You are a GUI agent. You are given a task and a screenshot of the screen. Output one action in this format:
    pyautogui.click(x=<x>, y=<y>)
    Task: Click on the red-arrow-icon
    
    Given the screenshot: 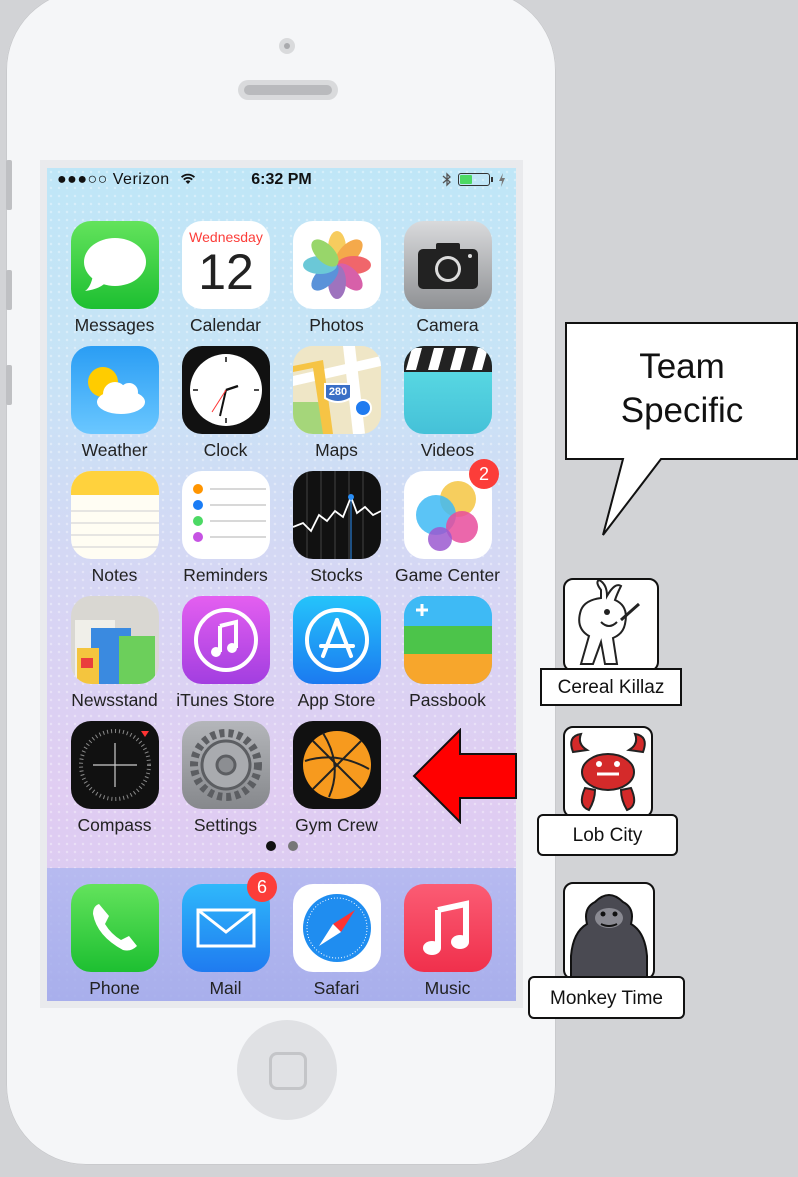 What is the action you would take?
    pyautogui.click(x=464, y=776)
    